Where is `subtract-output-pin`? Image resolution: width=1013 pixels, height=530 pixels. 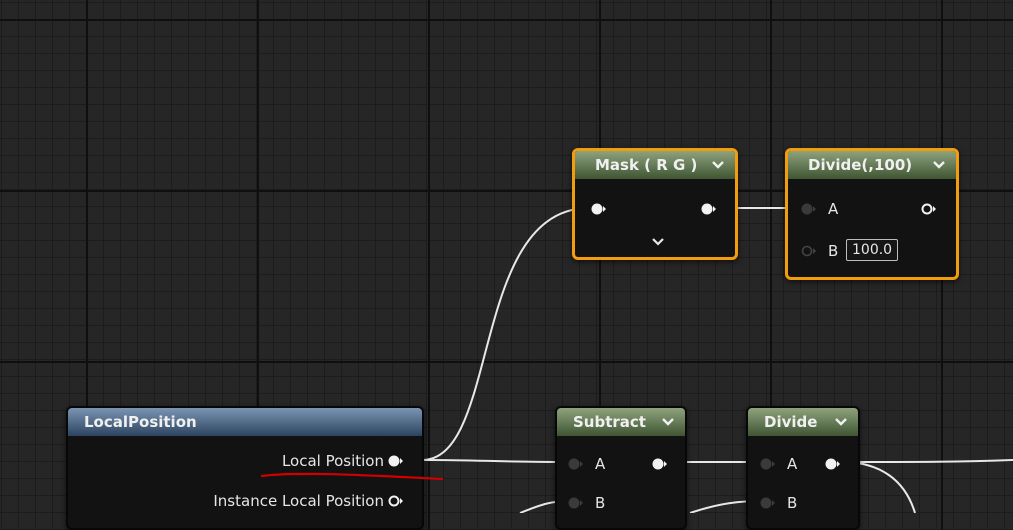
subtract-output-pin is located at coordinates (660, 464).